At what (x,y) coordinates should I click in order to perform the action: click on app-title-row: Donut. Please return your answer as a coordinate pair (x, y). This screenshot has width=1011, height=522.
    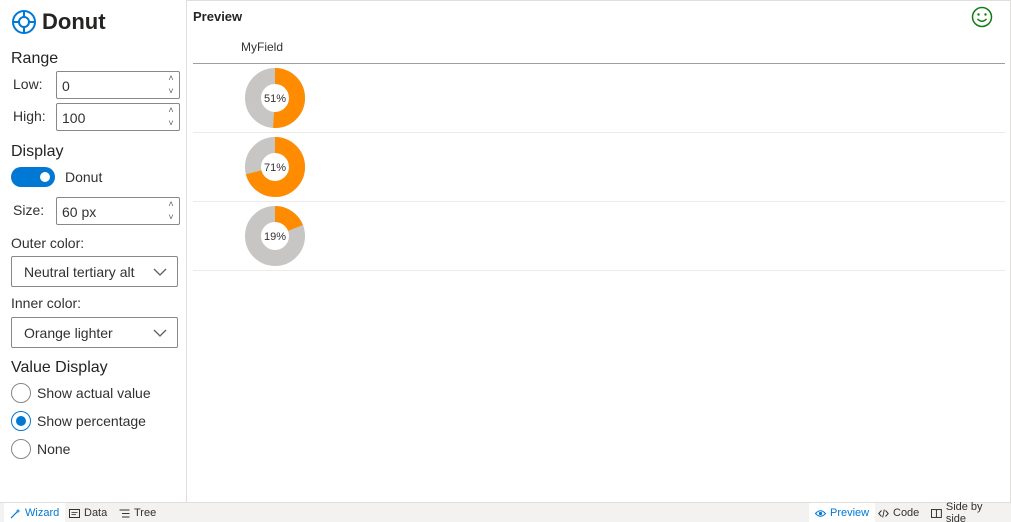
    Looking at the image, I should click on (58, 22).